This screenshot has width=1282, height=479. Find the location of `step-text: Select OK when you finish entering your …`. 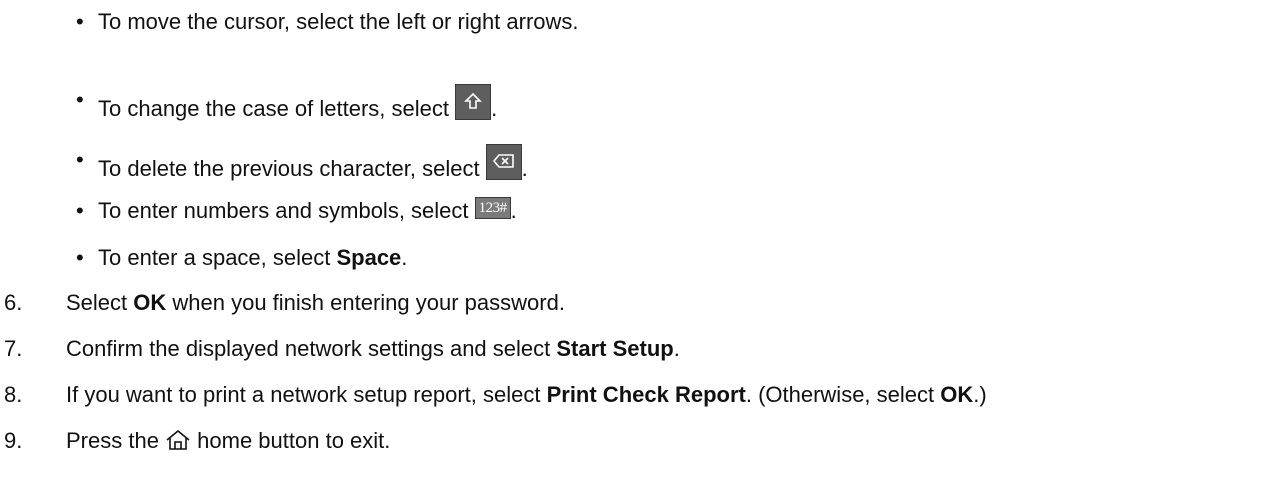

step-text: Select OK when you finish entering your … is located at coordinates (315, 302).